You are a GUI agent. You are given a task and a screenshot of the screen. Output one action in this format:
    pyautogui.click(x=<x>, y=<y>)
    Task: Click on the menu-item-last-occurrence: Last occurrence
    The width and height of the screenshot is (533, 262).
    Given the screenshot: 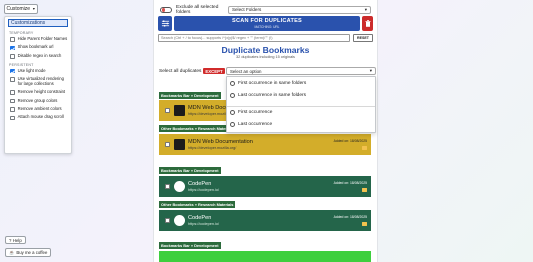 What is the action you would take?
    pyautogui.click(x=251, y=124)
    